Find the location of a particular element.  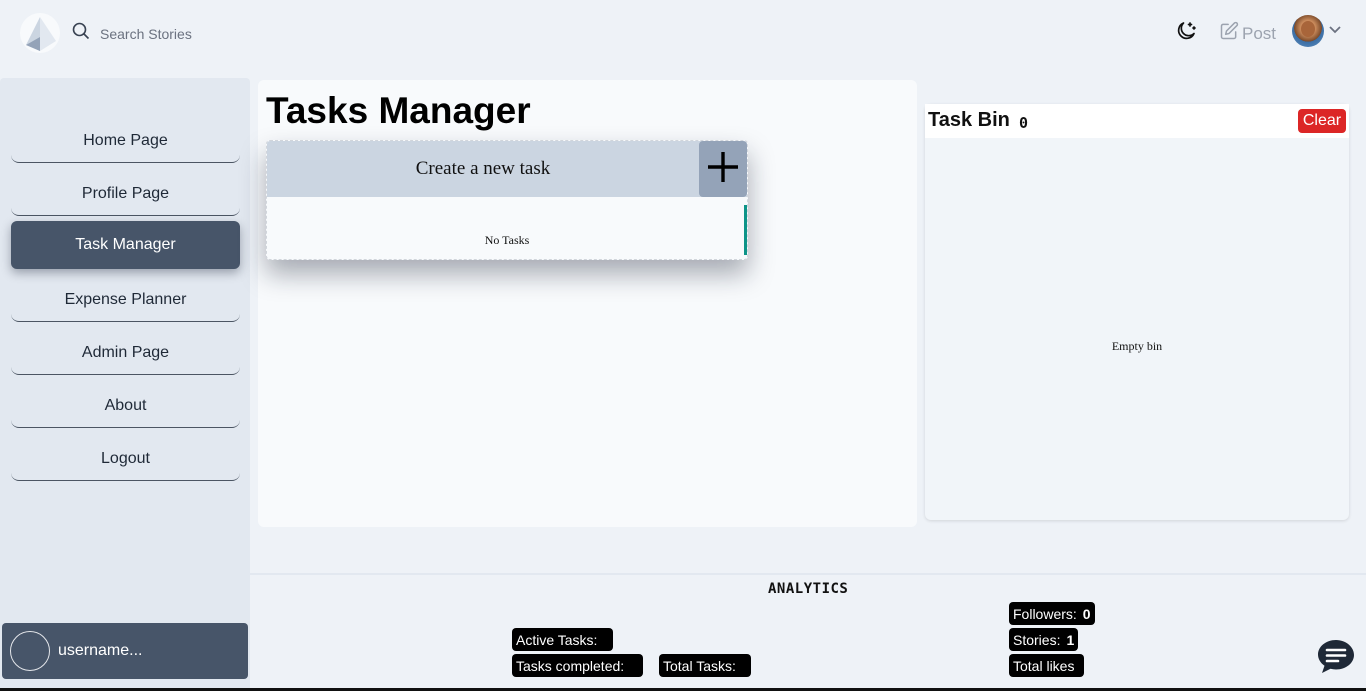

sidebar-item-admin: Admin Page is located at coordinates (125, 353).